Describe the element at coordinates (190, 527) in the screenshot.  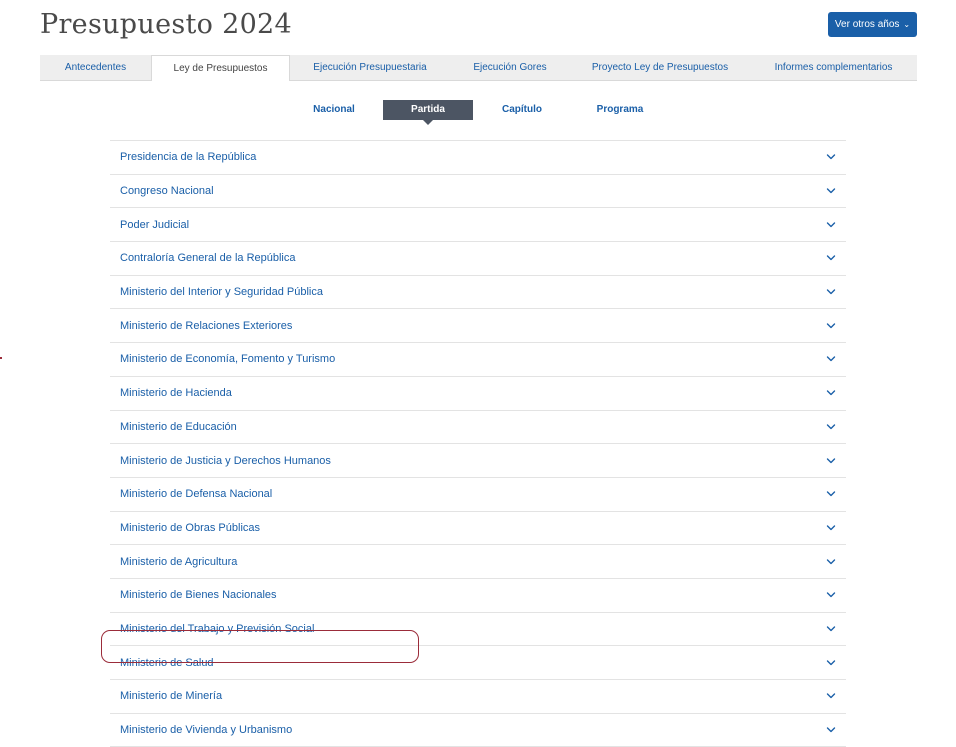
I see `partida-label: Ministerio de Obras Públicas` at that location.